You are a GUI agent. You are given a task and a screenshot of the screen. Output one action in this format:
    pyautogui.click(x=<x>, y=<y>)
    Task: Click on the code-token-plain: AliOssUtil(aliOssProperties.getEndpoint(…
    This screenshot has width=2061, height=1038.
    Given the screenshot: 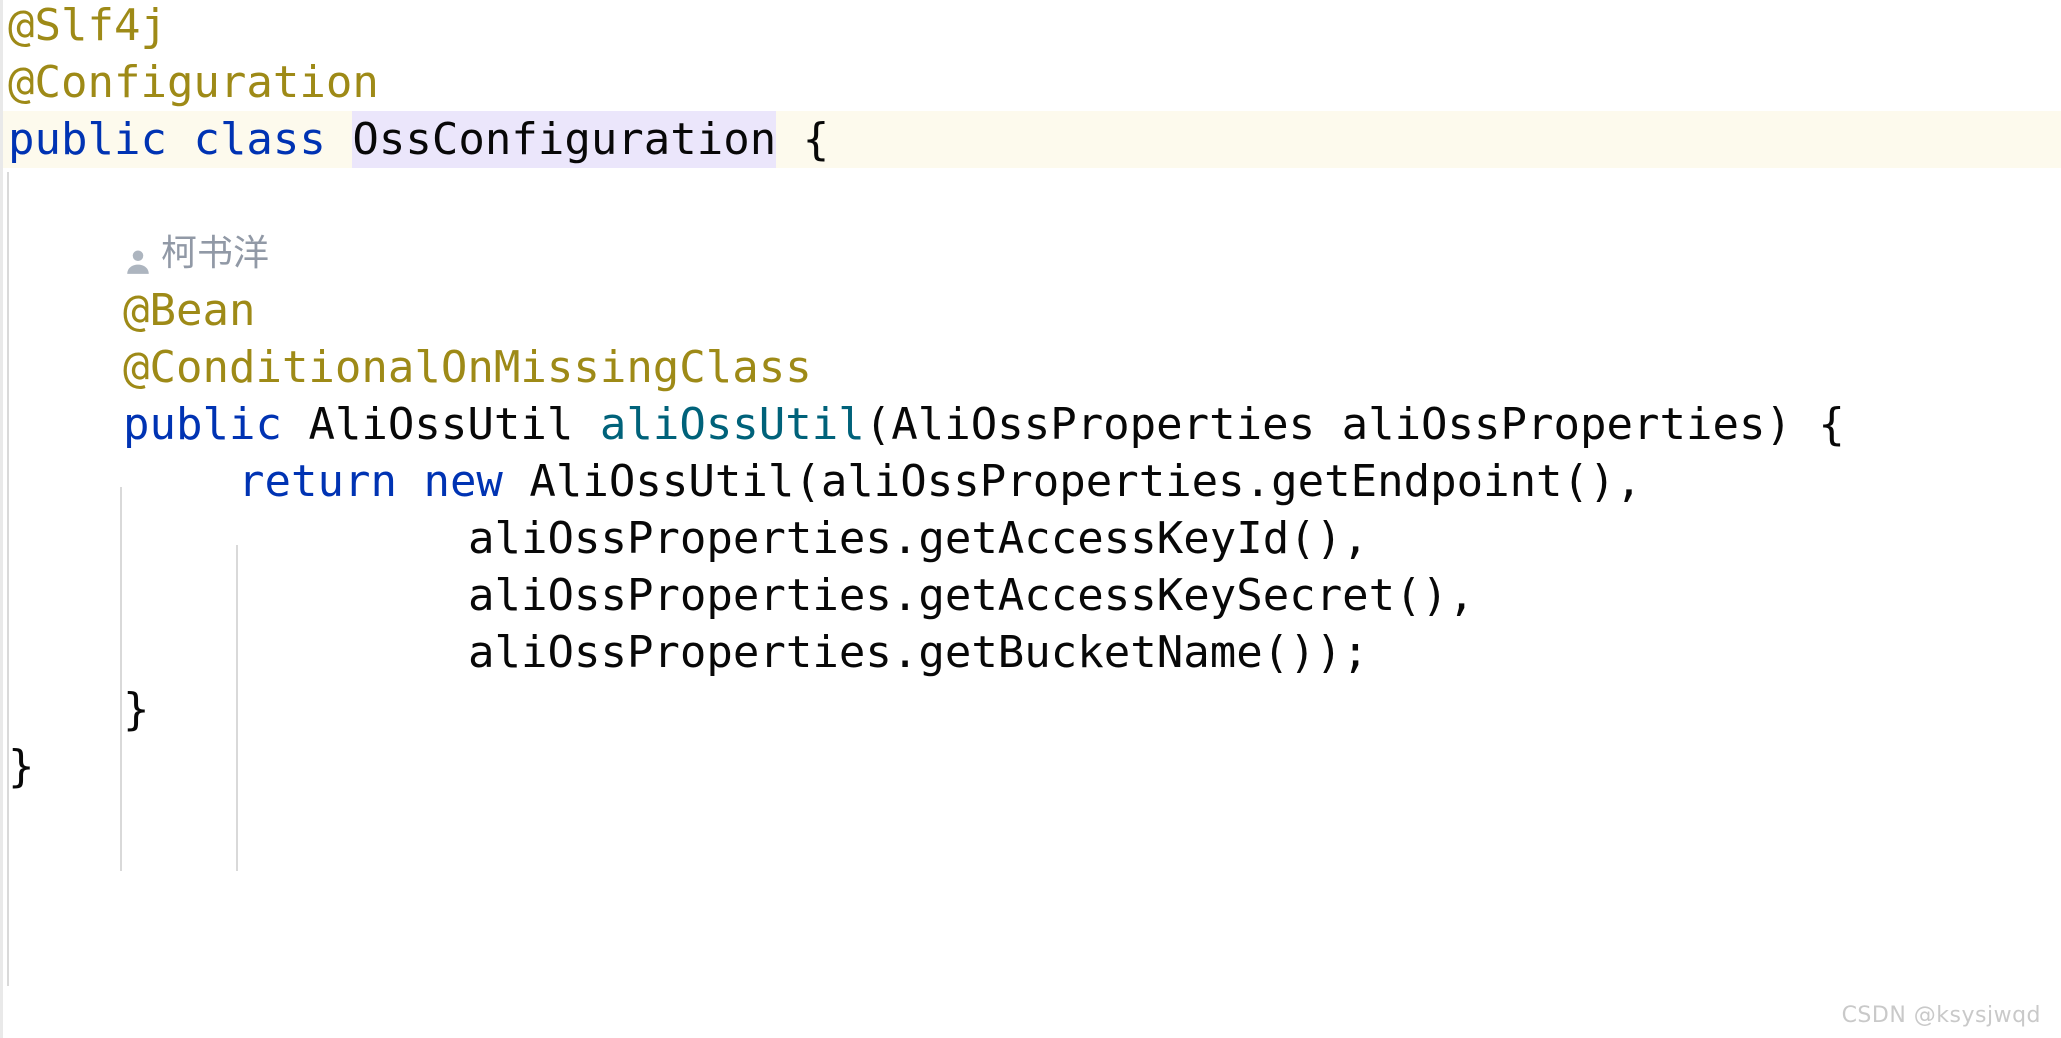 What is the action you would take?
    pyautogui.click(x=1072, y=481)
    